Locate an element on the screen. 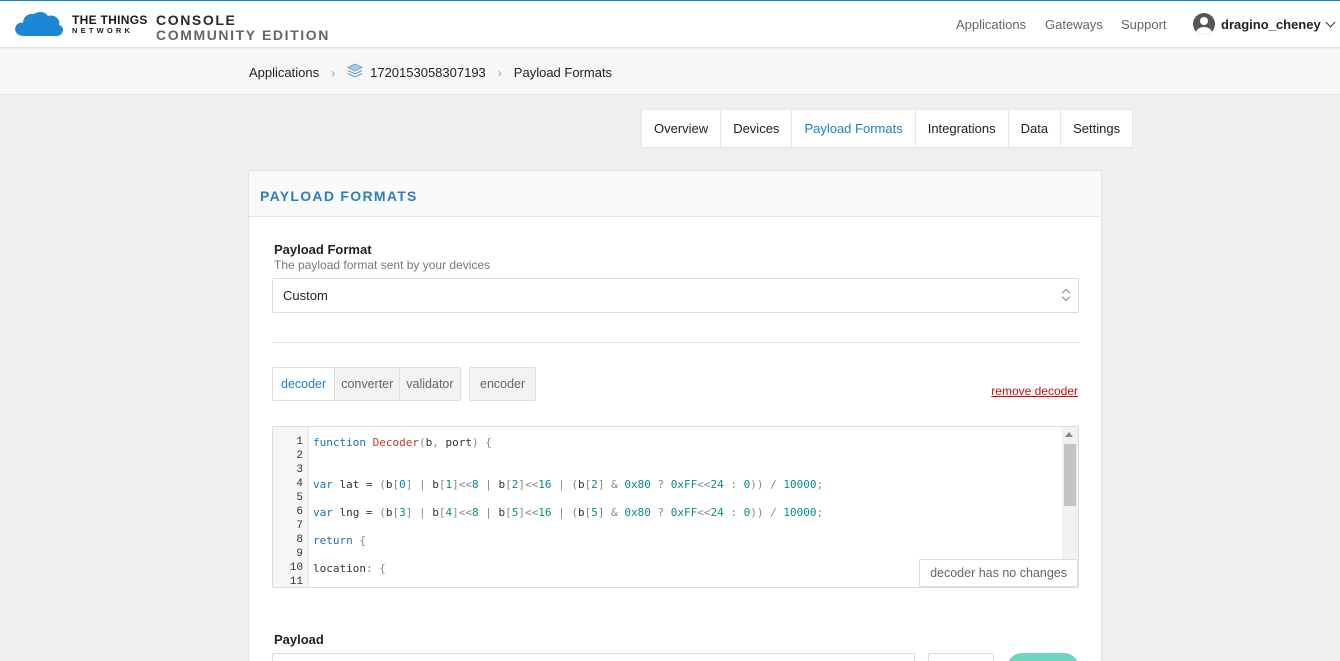  line-number: 10 is located at coordinates (296, 568).